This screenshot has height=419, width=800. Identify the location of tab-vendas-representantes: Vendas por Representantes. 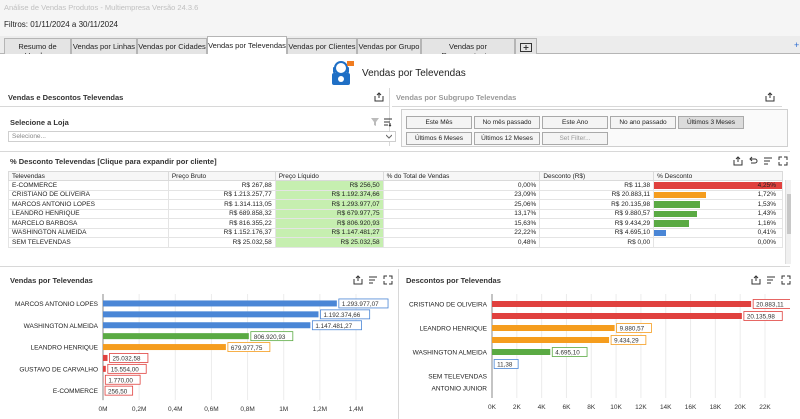
(468, 49).